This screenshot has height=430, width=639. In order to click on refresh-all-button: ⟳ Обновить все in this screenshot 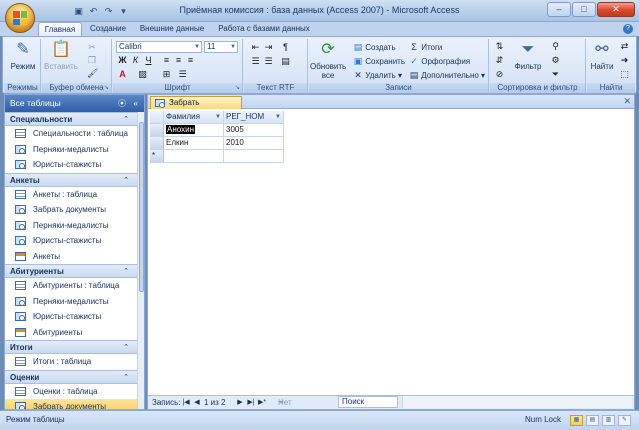, I will do `click(328, 60)`.